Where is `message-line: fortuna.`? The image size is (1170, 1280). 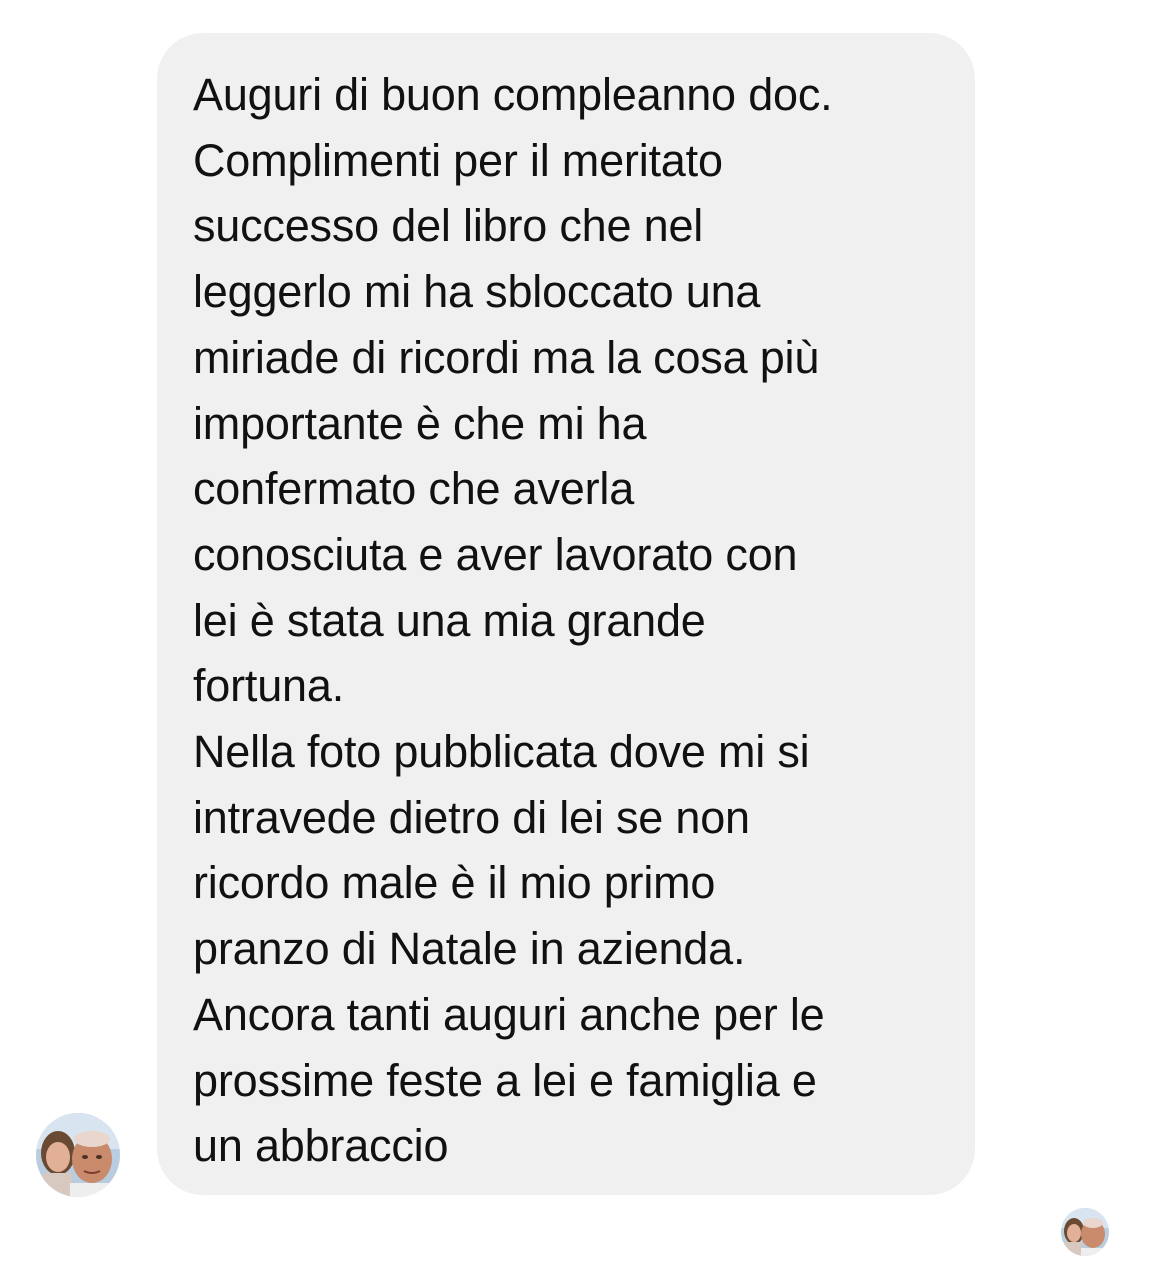 message-line: fortuna. is located at coordinates (269, 686).